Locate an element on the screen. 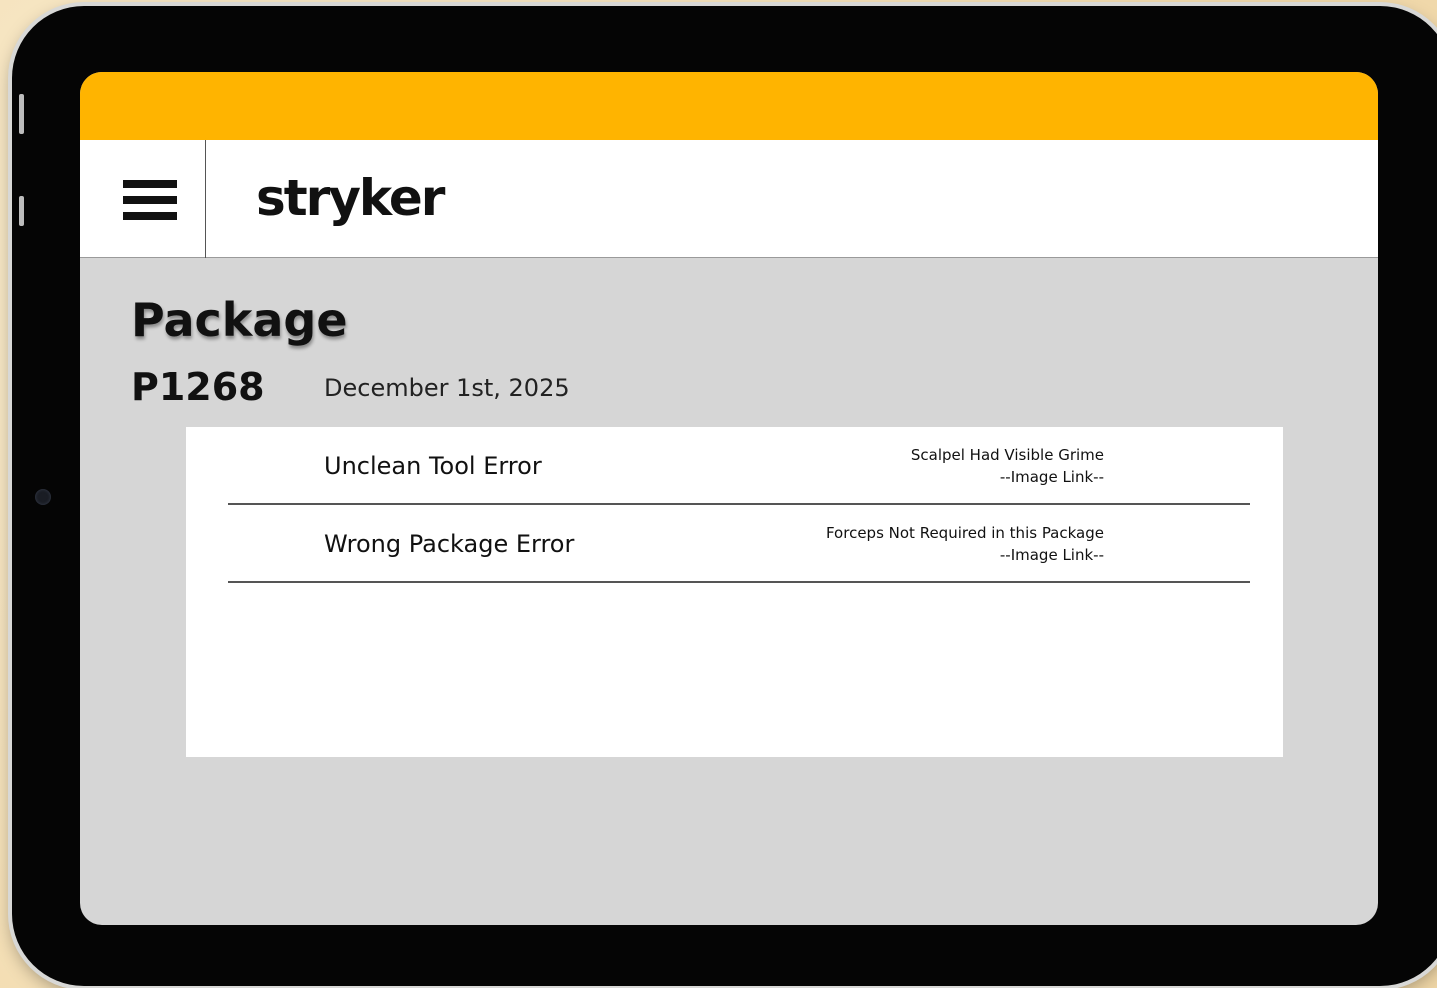  error-details: Scalpel Had Visible Grime --Image Link-- is located at coordinates (1007, 466).